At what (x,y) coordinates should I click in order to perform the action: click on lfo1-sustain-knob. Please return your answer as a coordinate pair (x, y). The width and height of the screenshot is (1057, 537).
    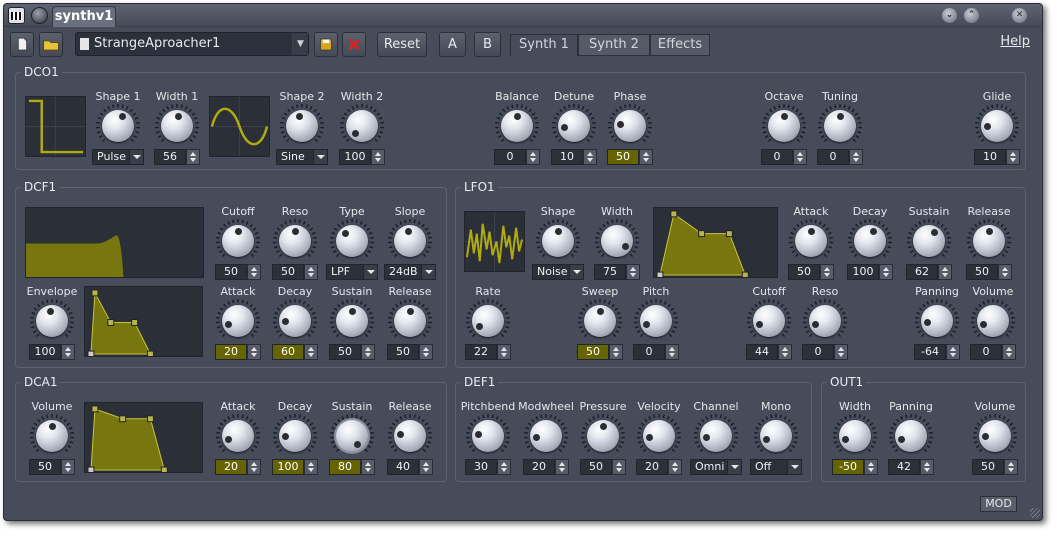
    Looking at the image, I should click on (929, 241).